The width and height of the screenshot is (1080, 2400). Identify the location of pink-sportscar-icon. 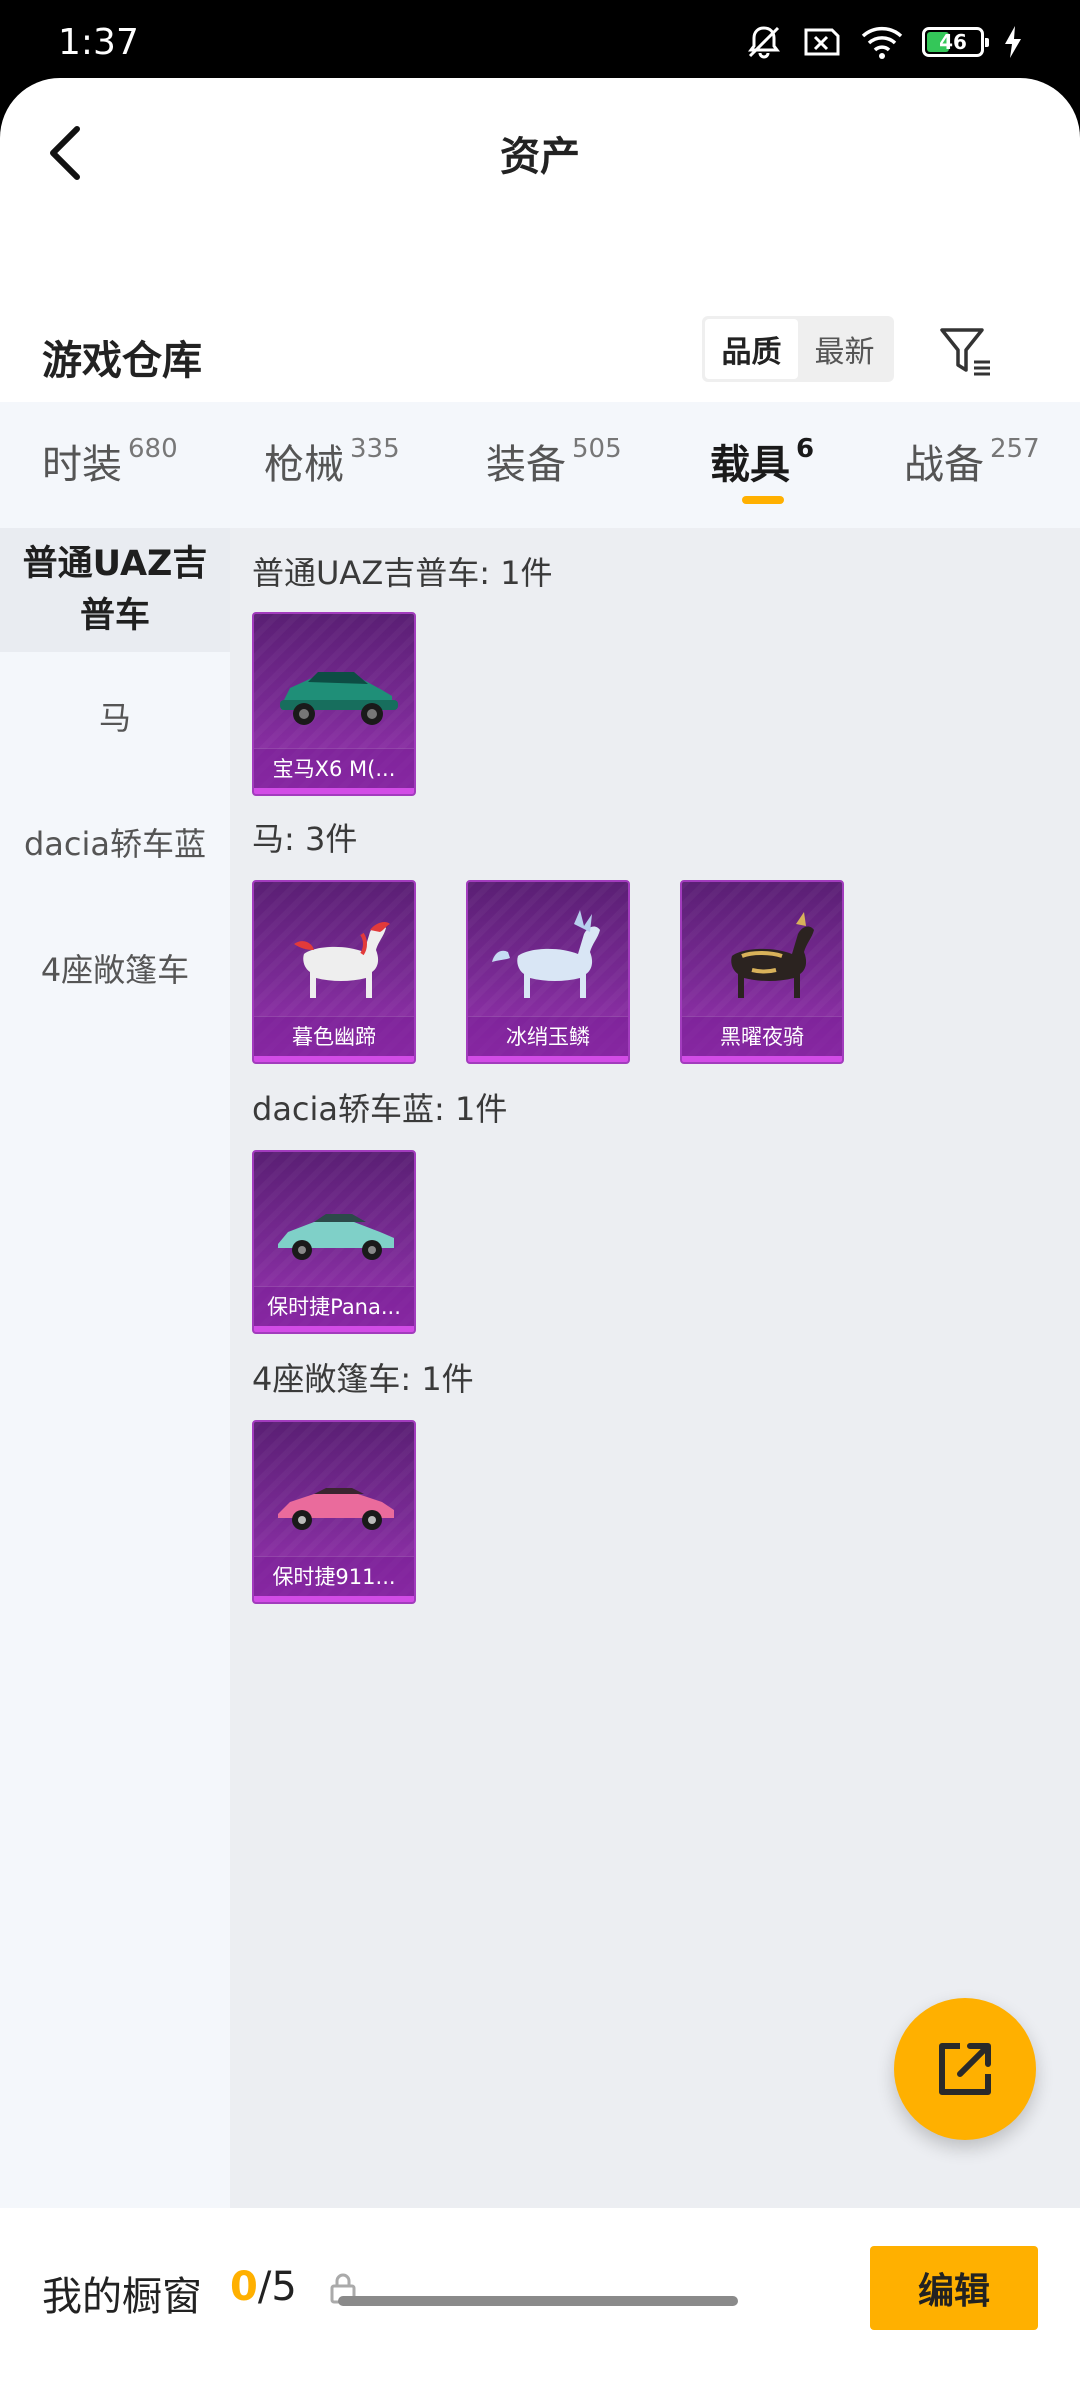
(336, 1509).